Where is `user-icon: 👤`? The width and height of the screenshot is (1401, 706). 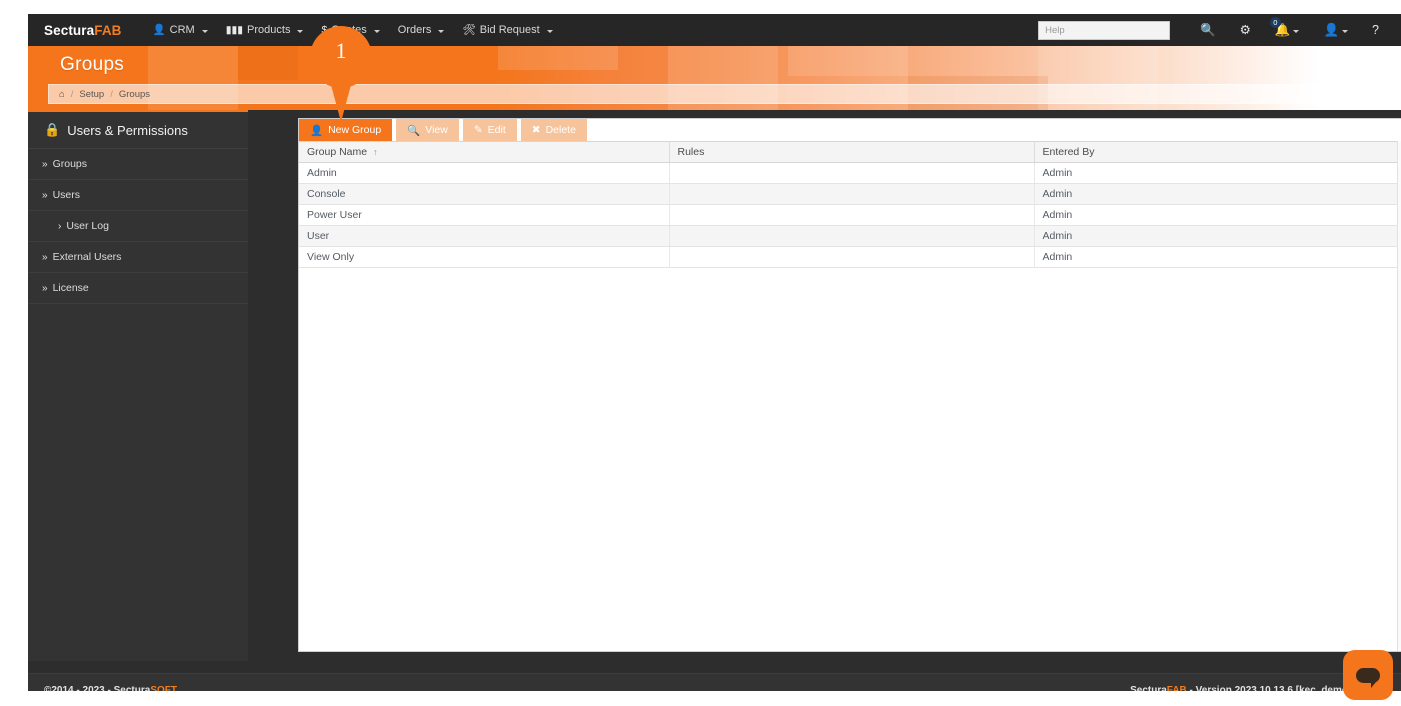 user-icon: 👤 is located at coordinates (159, 29).